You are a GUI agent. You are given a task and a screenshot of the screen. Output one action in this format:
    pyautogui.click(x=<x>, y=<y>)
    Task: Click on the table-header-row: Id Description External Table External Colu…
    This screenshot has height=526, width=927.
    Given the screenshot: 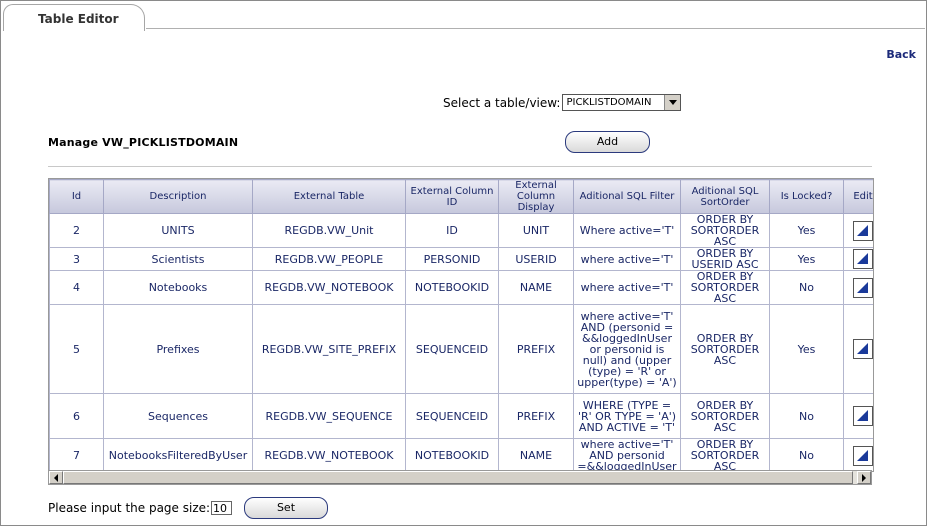 What is the action you would take?
    pyautogui.click(x=461, y=196)
    